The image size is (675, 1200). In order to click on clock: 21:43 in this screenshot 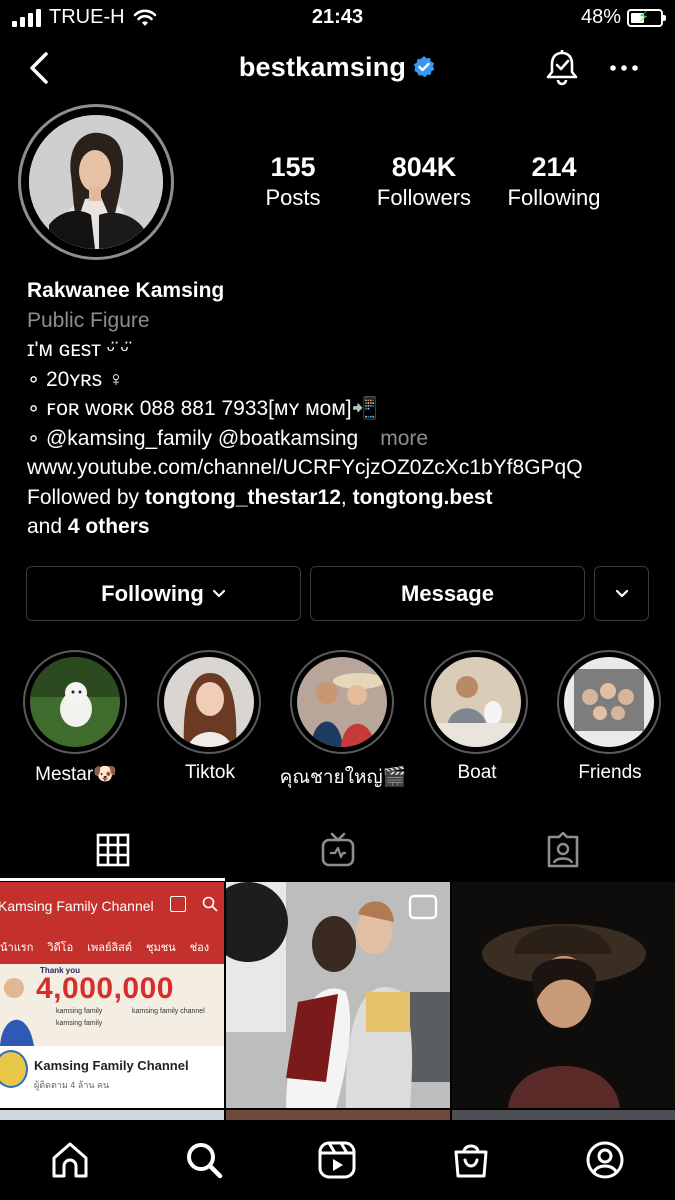, I will do `click(337, 17)`.